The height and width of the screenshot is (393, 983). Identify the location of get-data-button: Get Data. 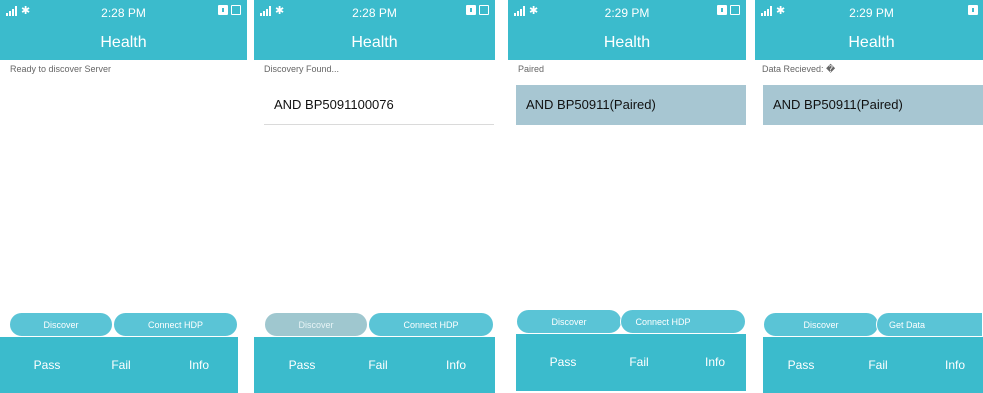
(929, 324).